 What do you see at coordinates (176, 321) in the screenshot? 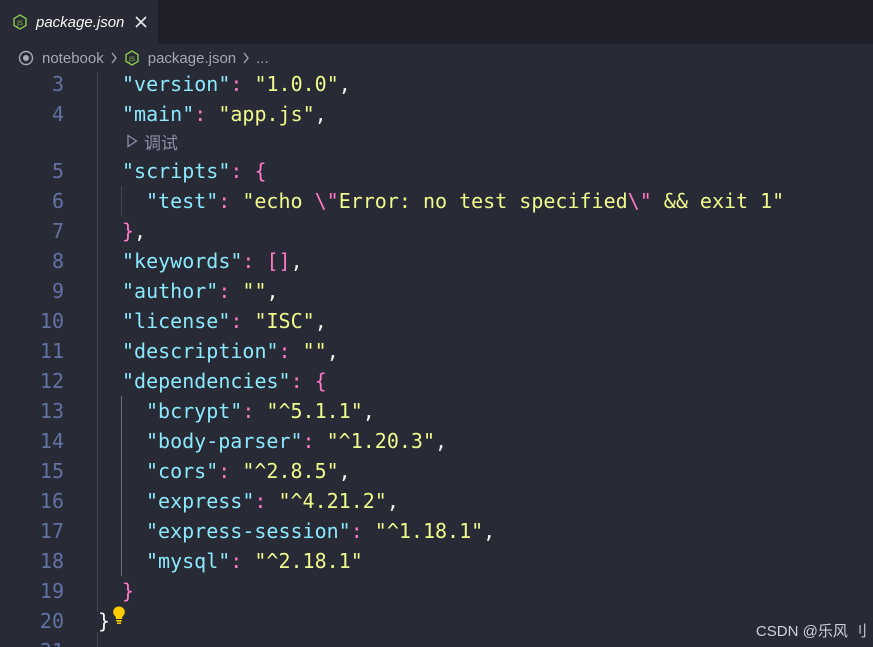
I see `code-token: "license"` at bounding box center [176, 321].